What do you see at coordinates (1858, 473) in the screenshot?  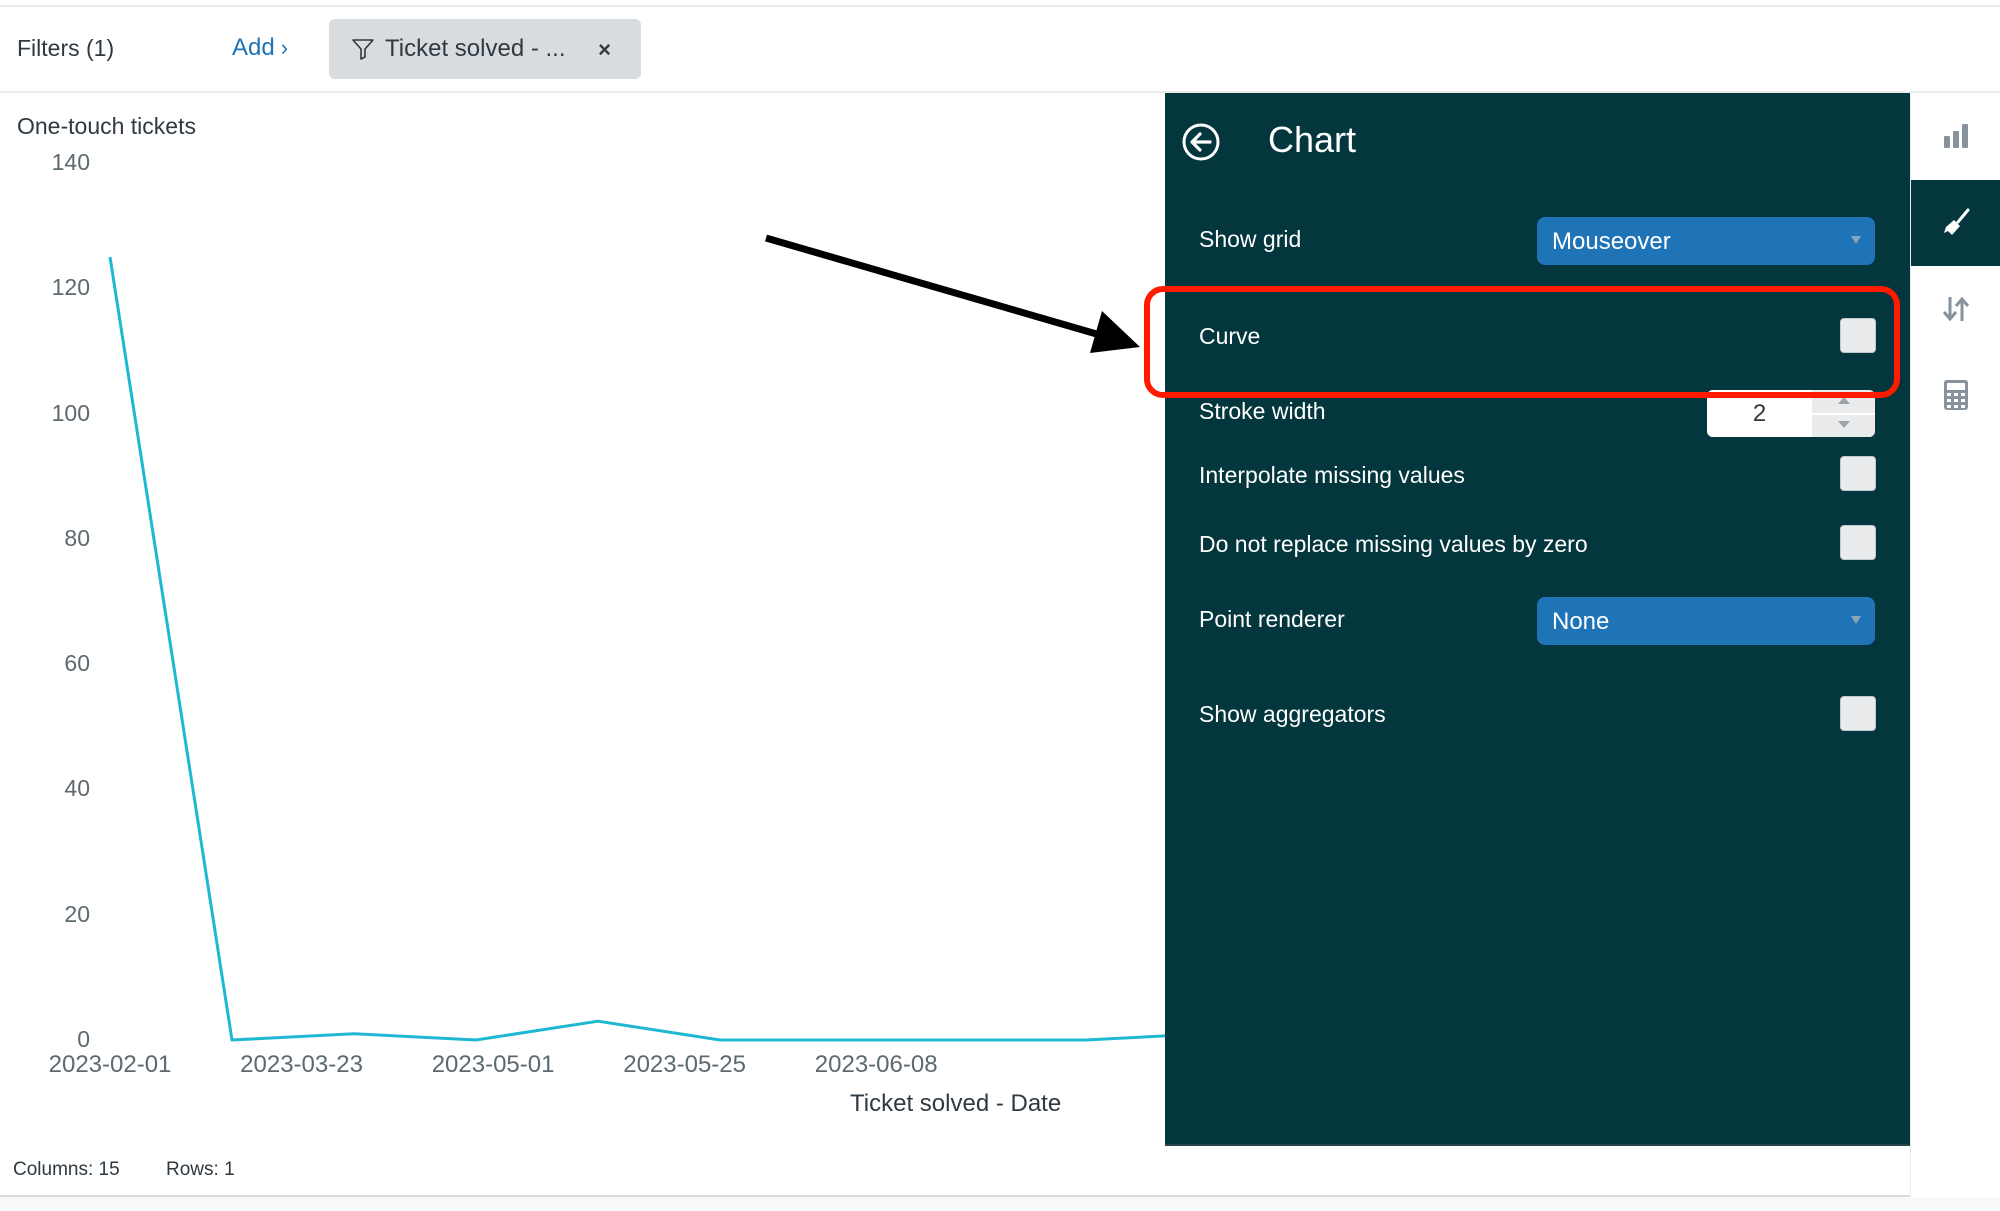 I see `interpolate-checkbox` at bounding box center [1858, 473].